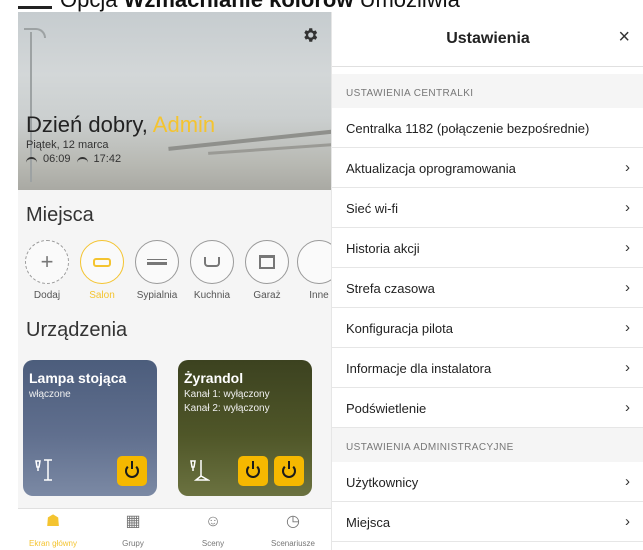 The height and width of the screenshot is (550, 643). What do you see at coordinates (267, 295) in the screenshot?
I see `place-label: Garaż` at bounding box center [267, 295].